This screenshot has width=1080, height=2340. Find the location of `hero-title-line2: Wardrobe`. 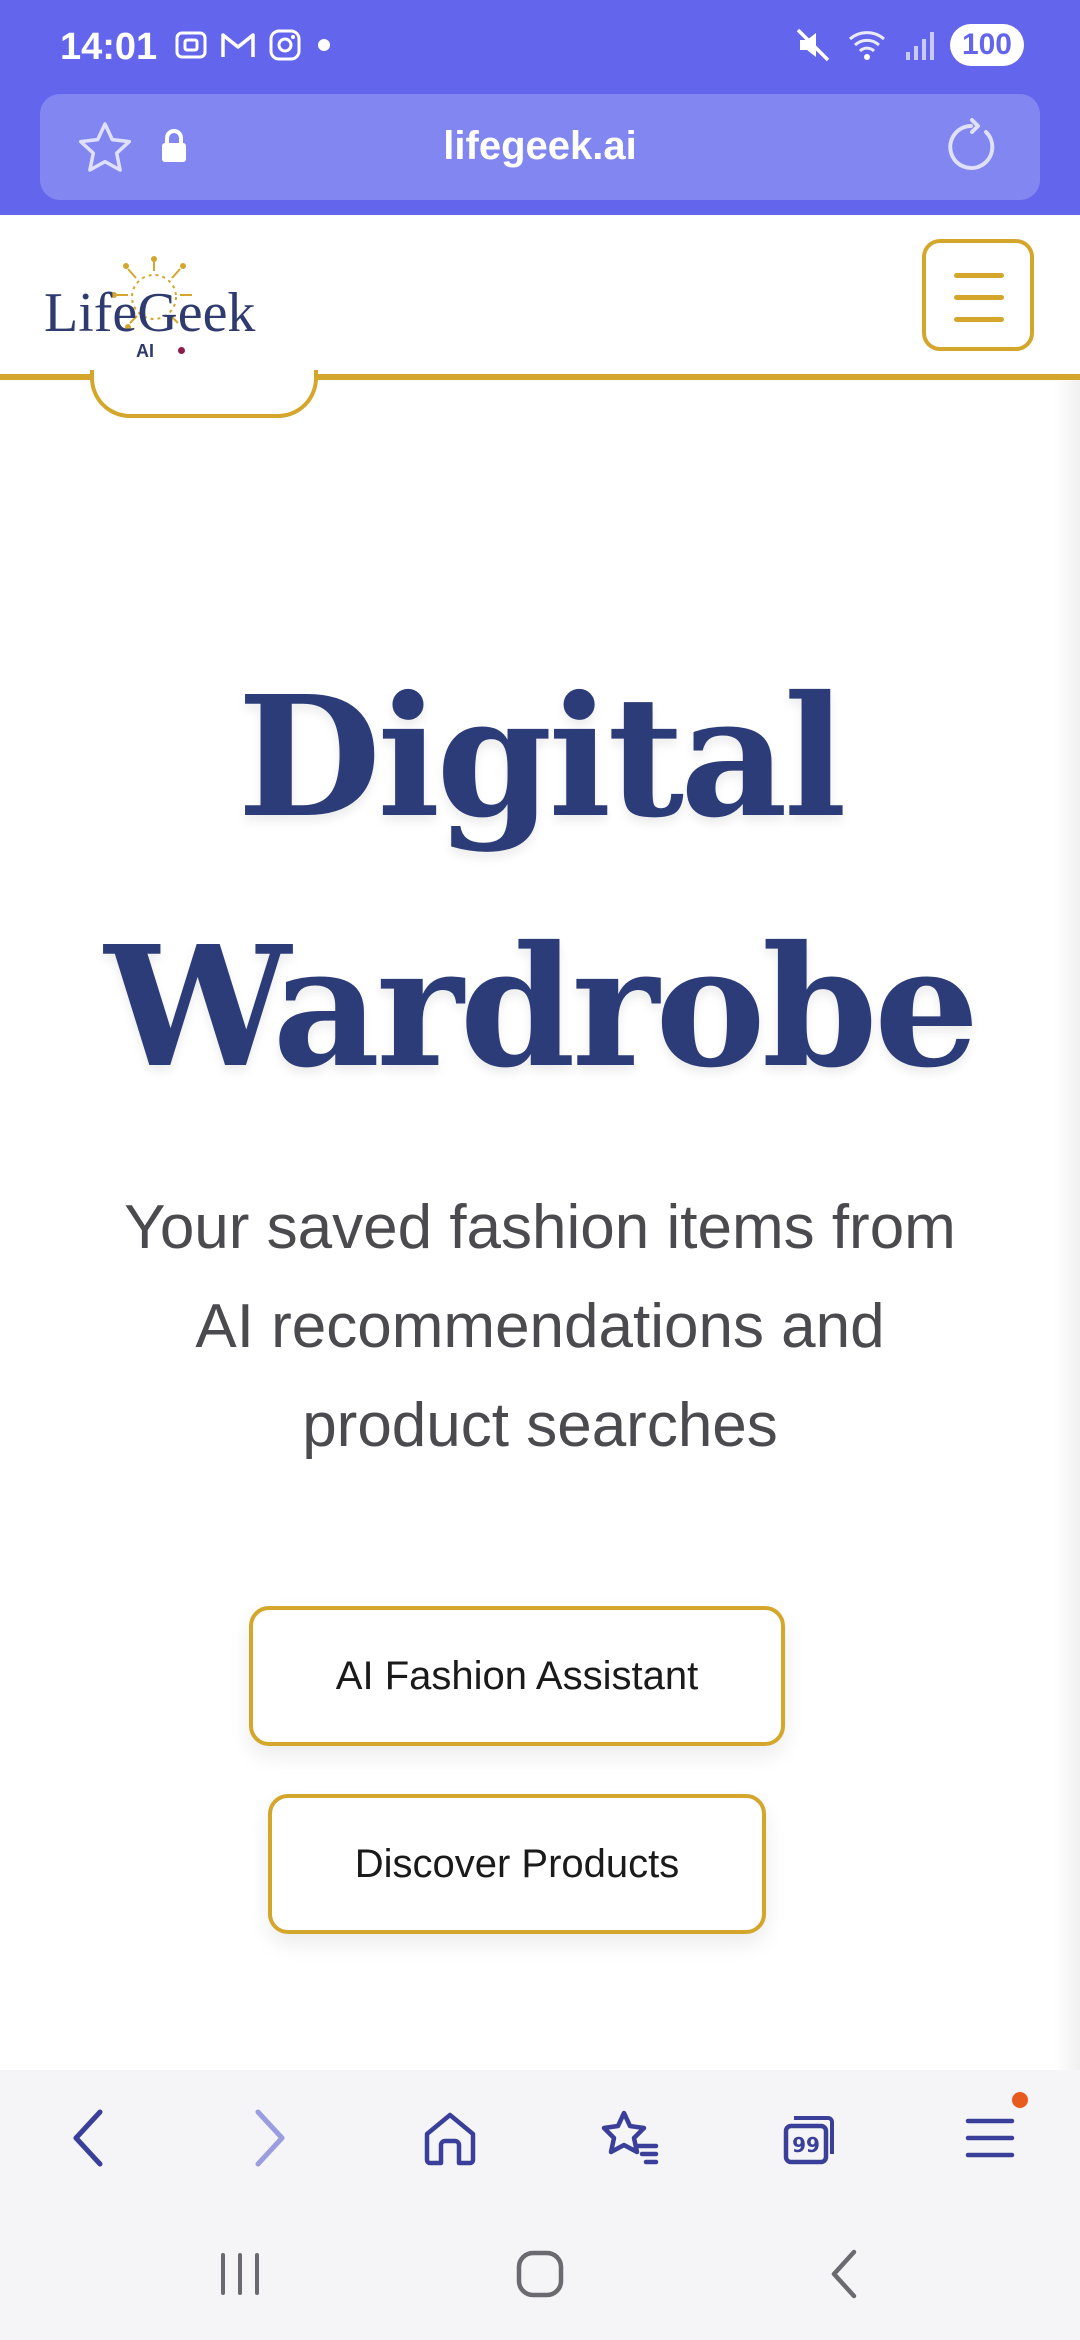

hero-title-line2: Wardrobe is located at coordinates (542, 1007).